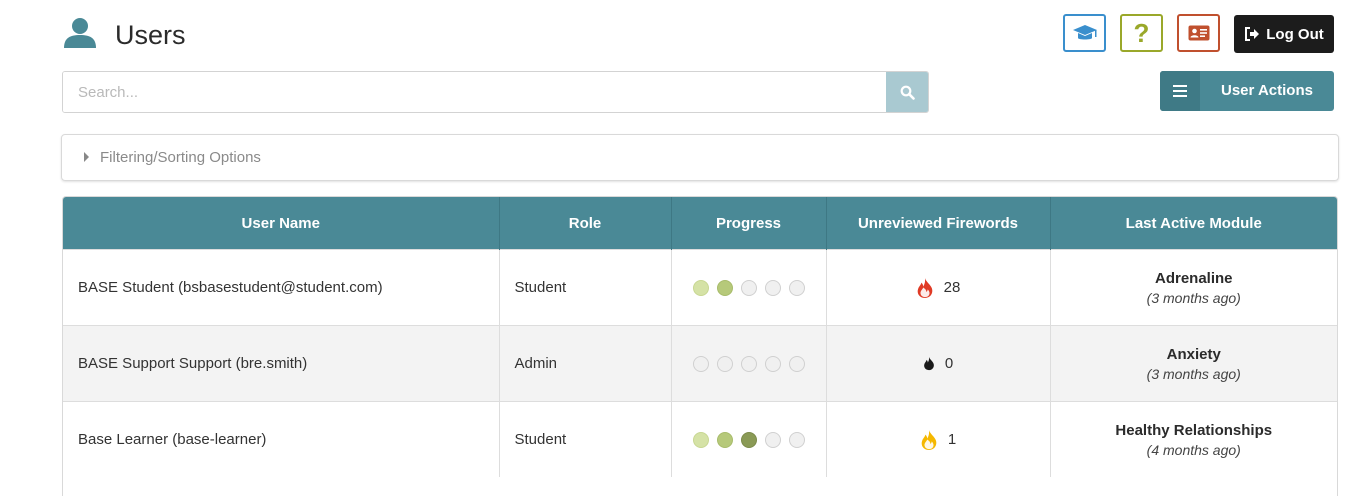 The height and width of the screenshot is (496, 1363). What do you see at coordinates (952, 439) in the screenshot?
I see `firewords-count: 1` at bounding box center [952, 439].